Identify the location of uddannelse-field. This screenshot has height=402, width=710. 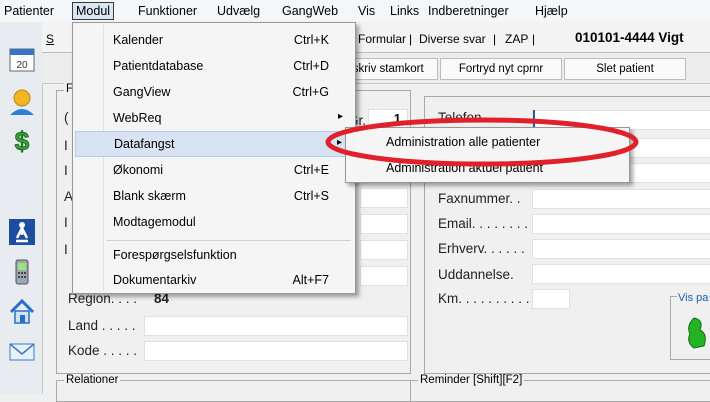
(621, 274).